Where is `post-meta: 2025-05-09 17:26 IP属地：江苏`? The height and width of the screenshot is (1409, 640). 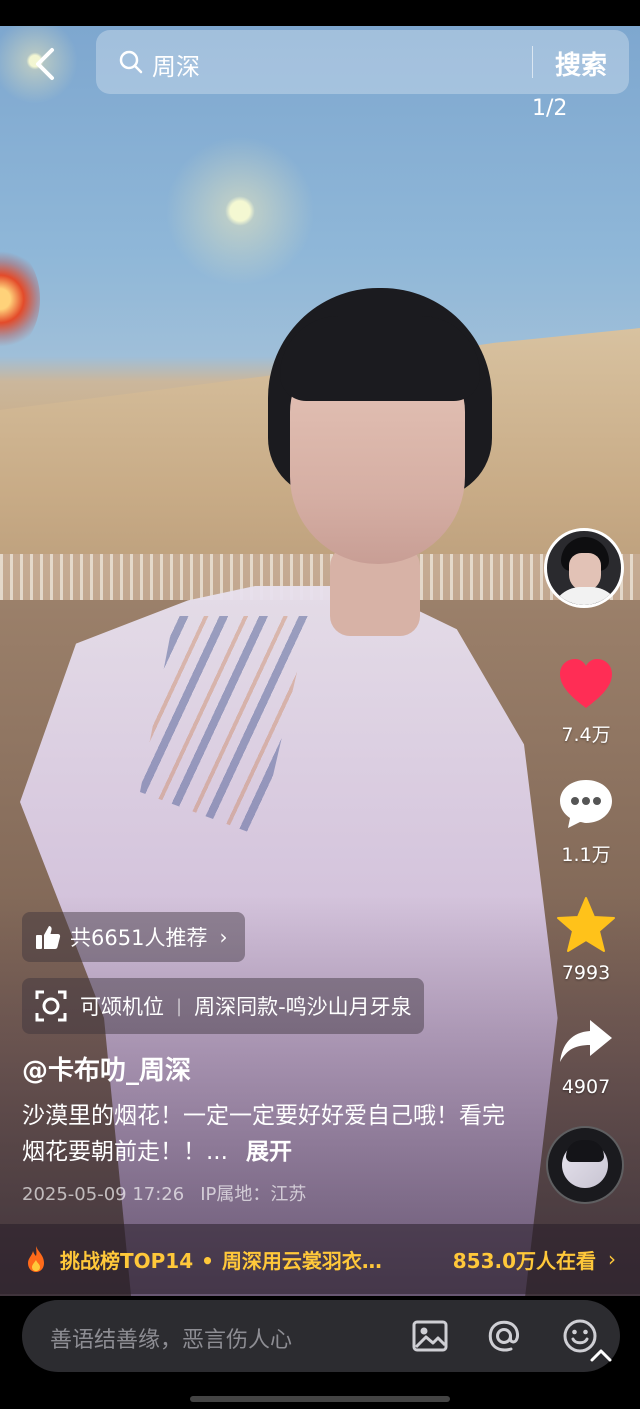 post-meta: 2025-05-09 17:26 IP属地：江苏 is located at coordinates (164, 1193).